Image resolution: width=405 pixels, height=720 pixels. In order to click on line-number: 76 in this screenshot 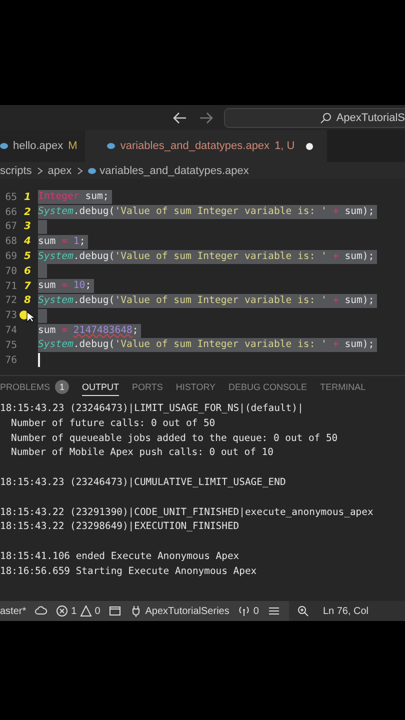, I will do `click(10, 360)`.